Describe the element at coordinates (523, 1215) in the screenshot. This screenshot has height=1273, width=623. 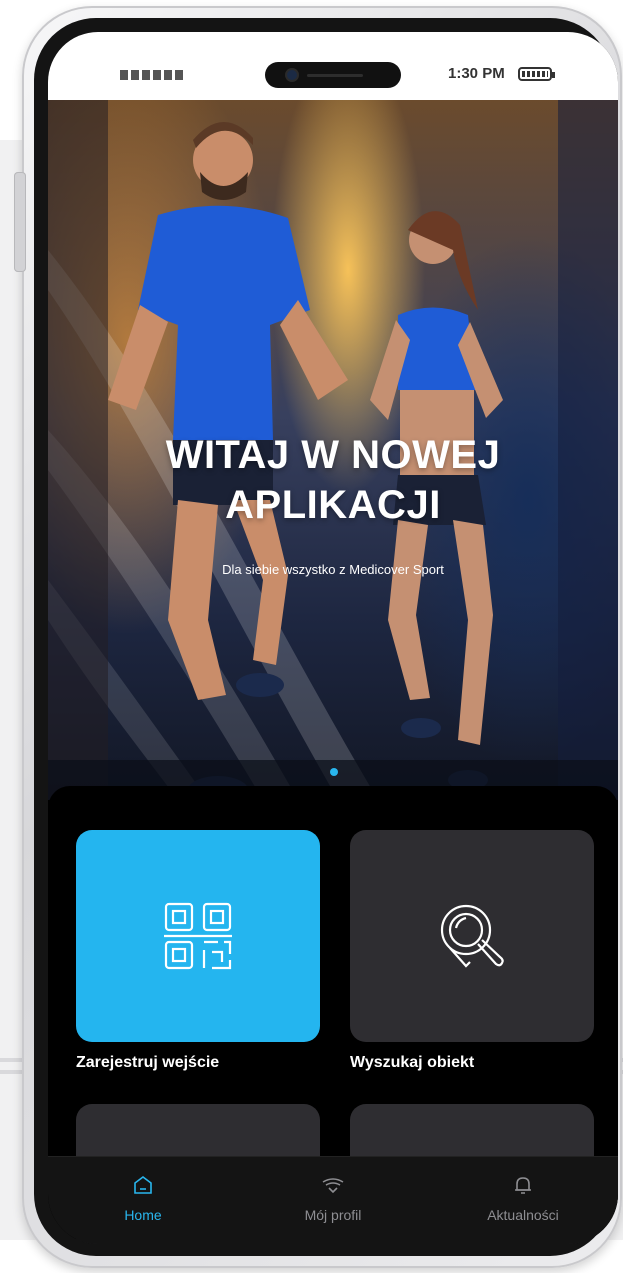
I see `nav-label-news: Aktualności` at that location.